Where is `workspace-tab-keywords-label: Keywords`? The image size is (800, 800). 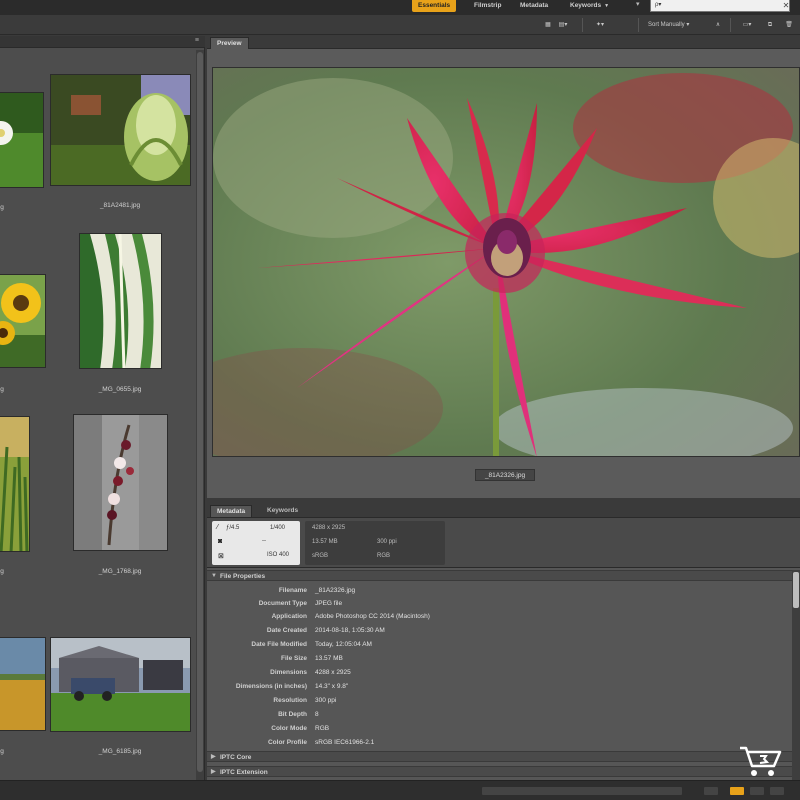
workspace-tab-keywords-label: Keywords is located at coordinates (586, 5).